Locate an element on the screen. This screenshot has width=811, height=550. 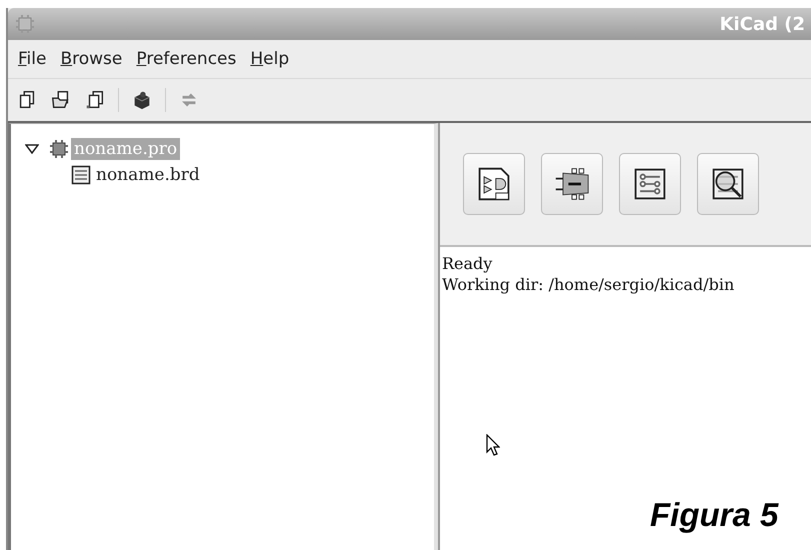
log-line: Ready is located at coordinates (468, 263).